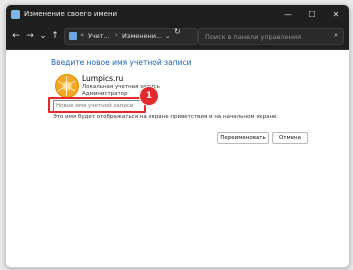  What do you see at coordinates (97, 105) in the screenshot?
I see `annotation-highlight-box` at bounding box center [97, 105].